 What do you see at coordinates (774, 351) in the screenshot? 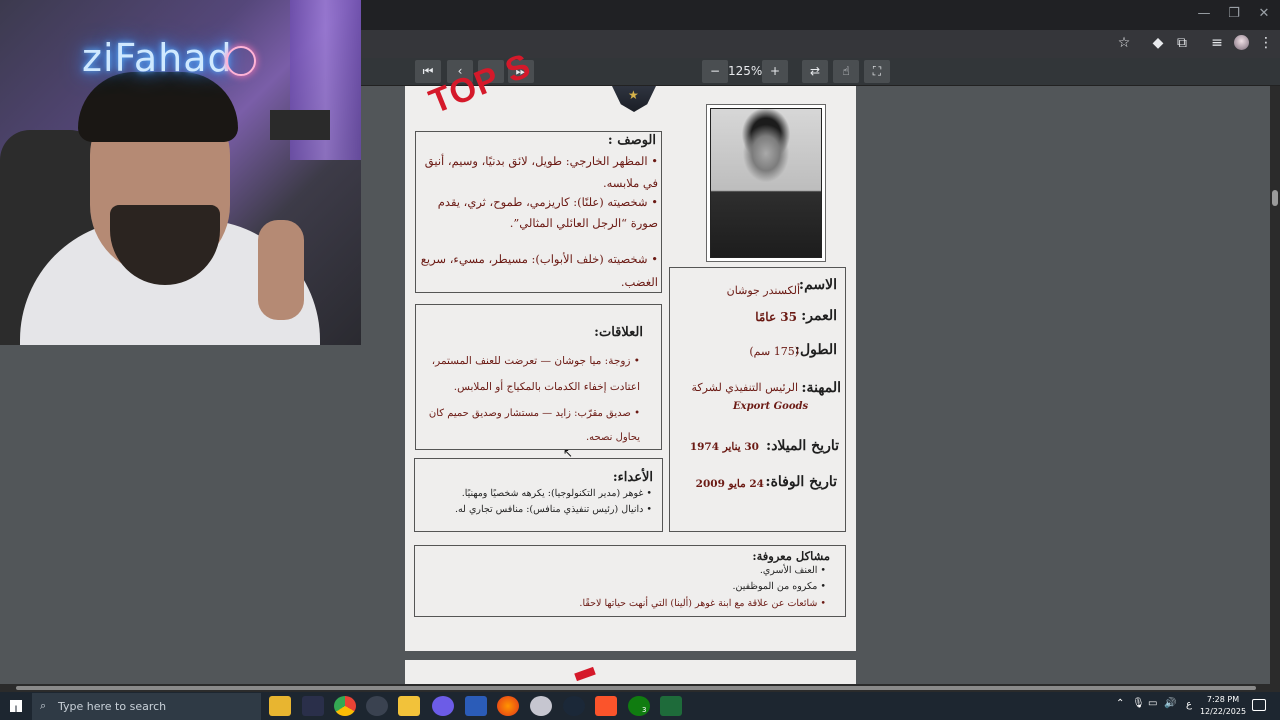
I see `height-value: (175 سم)` at bounding box center [774, 351].